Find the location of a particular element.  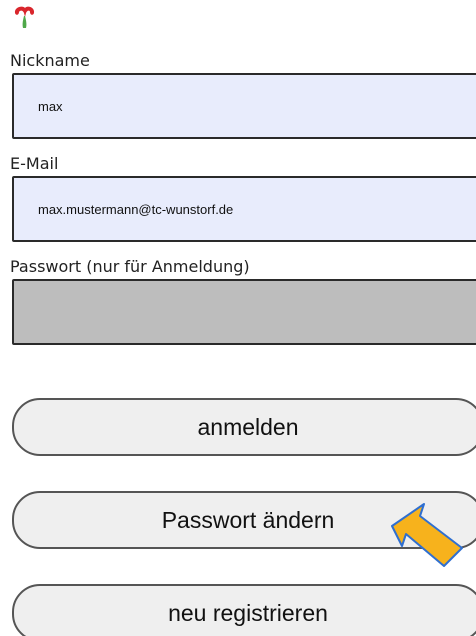

email-label: E-Mail is located at coordinates (34, 163).